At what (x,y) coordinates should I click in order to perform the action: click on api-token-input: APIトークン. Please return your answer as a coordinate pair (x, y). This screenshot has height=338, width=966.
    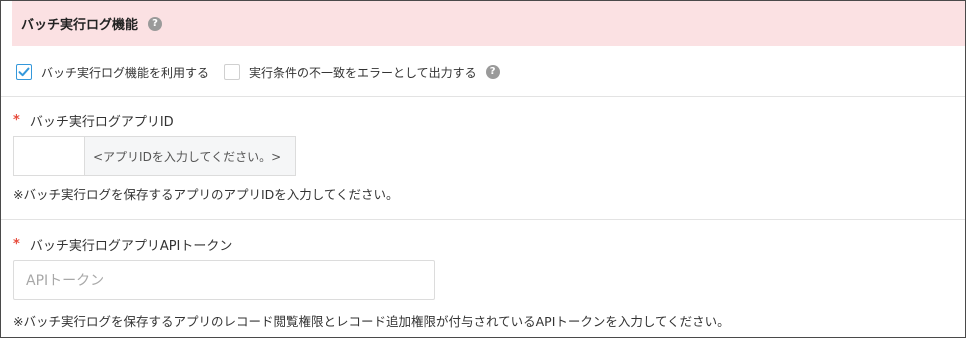
    Looking at the image, I should click on (224, 280).